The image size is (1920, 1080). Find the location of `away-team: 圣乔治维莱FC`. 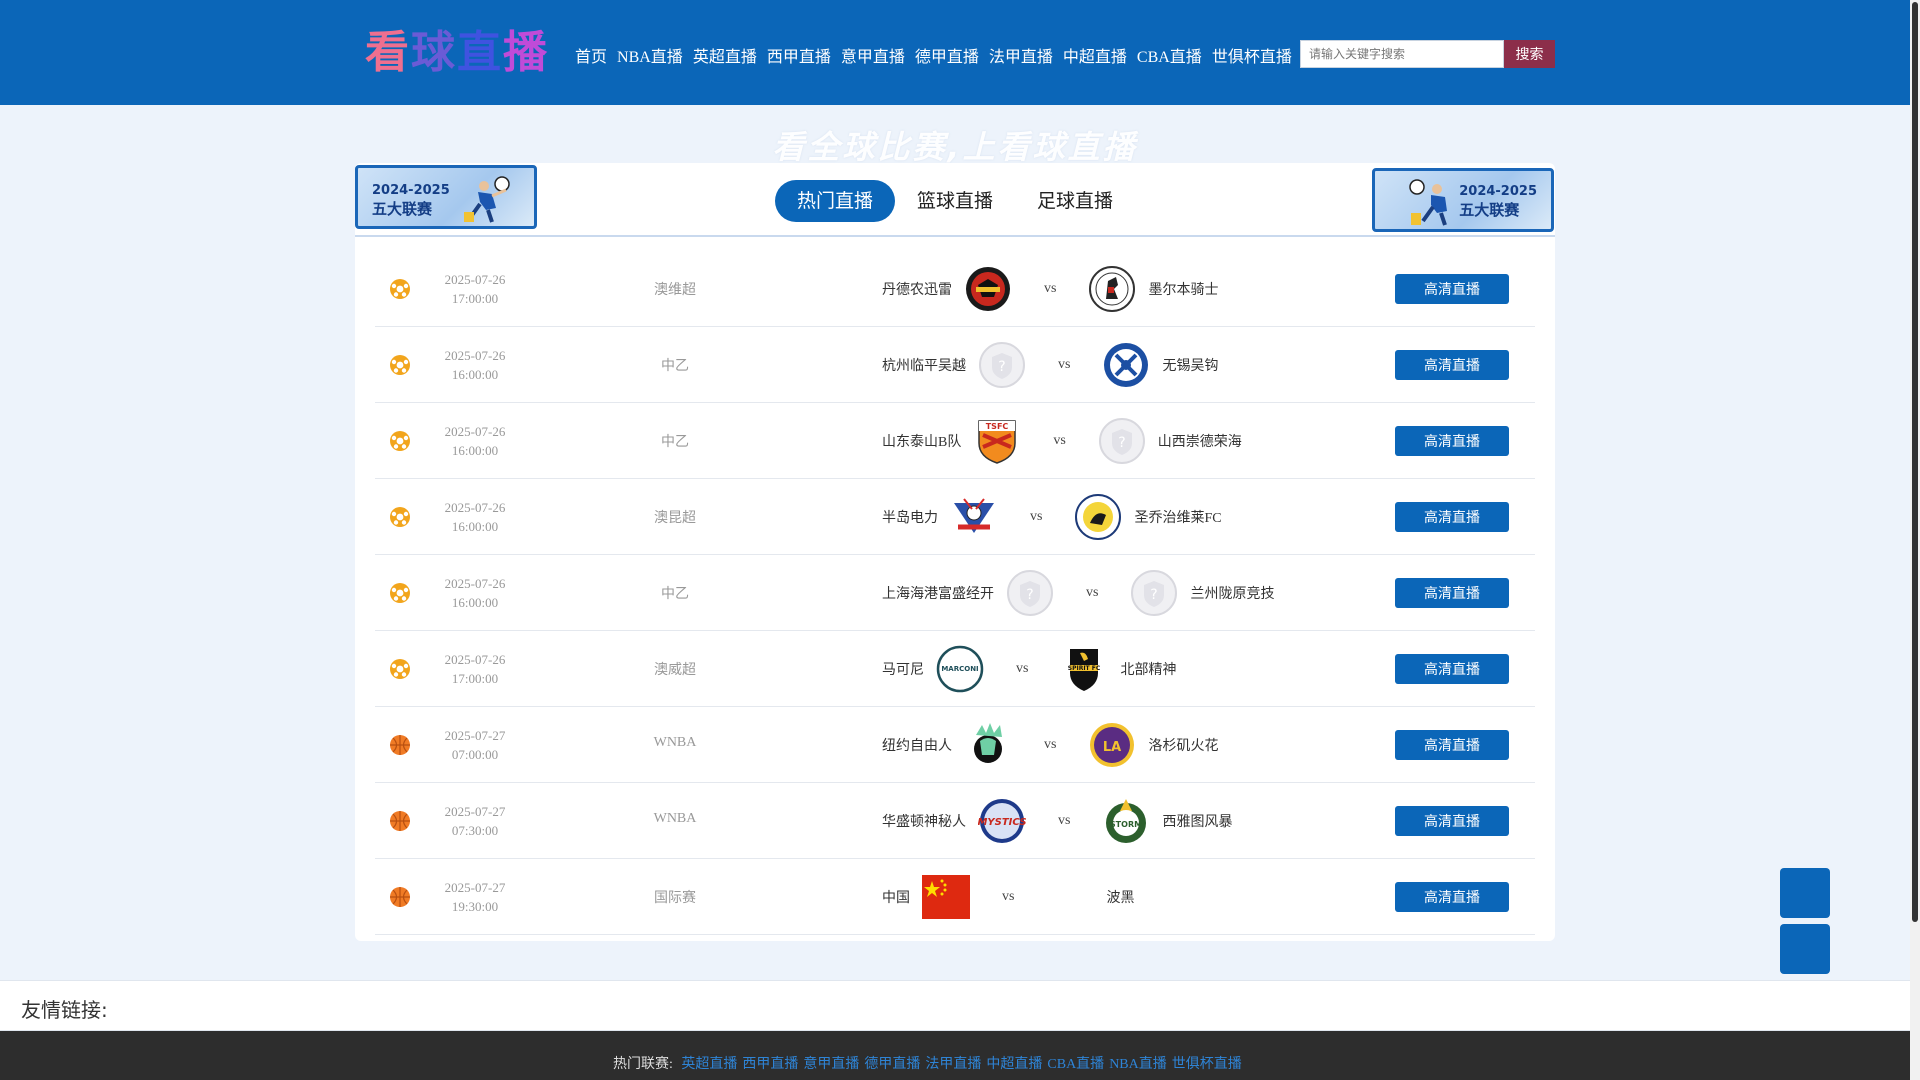

away-team: 圣乔治维莱FC is located at coordinates (1178, 518).